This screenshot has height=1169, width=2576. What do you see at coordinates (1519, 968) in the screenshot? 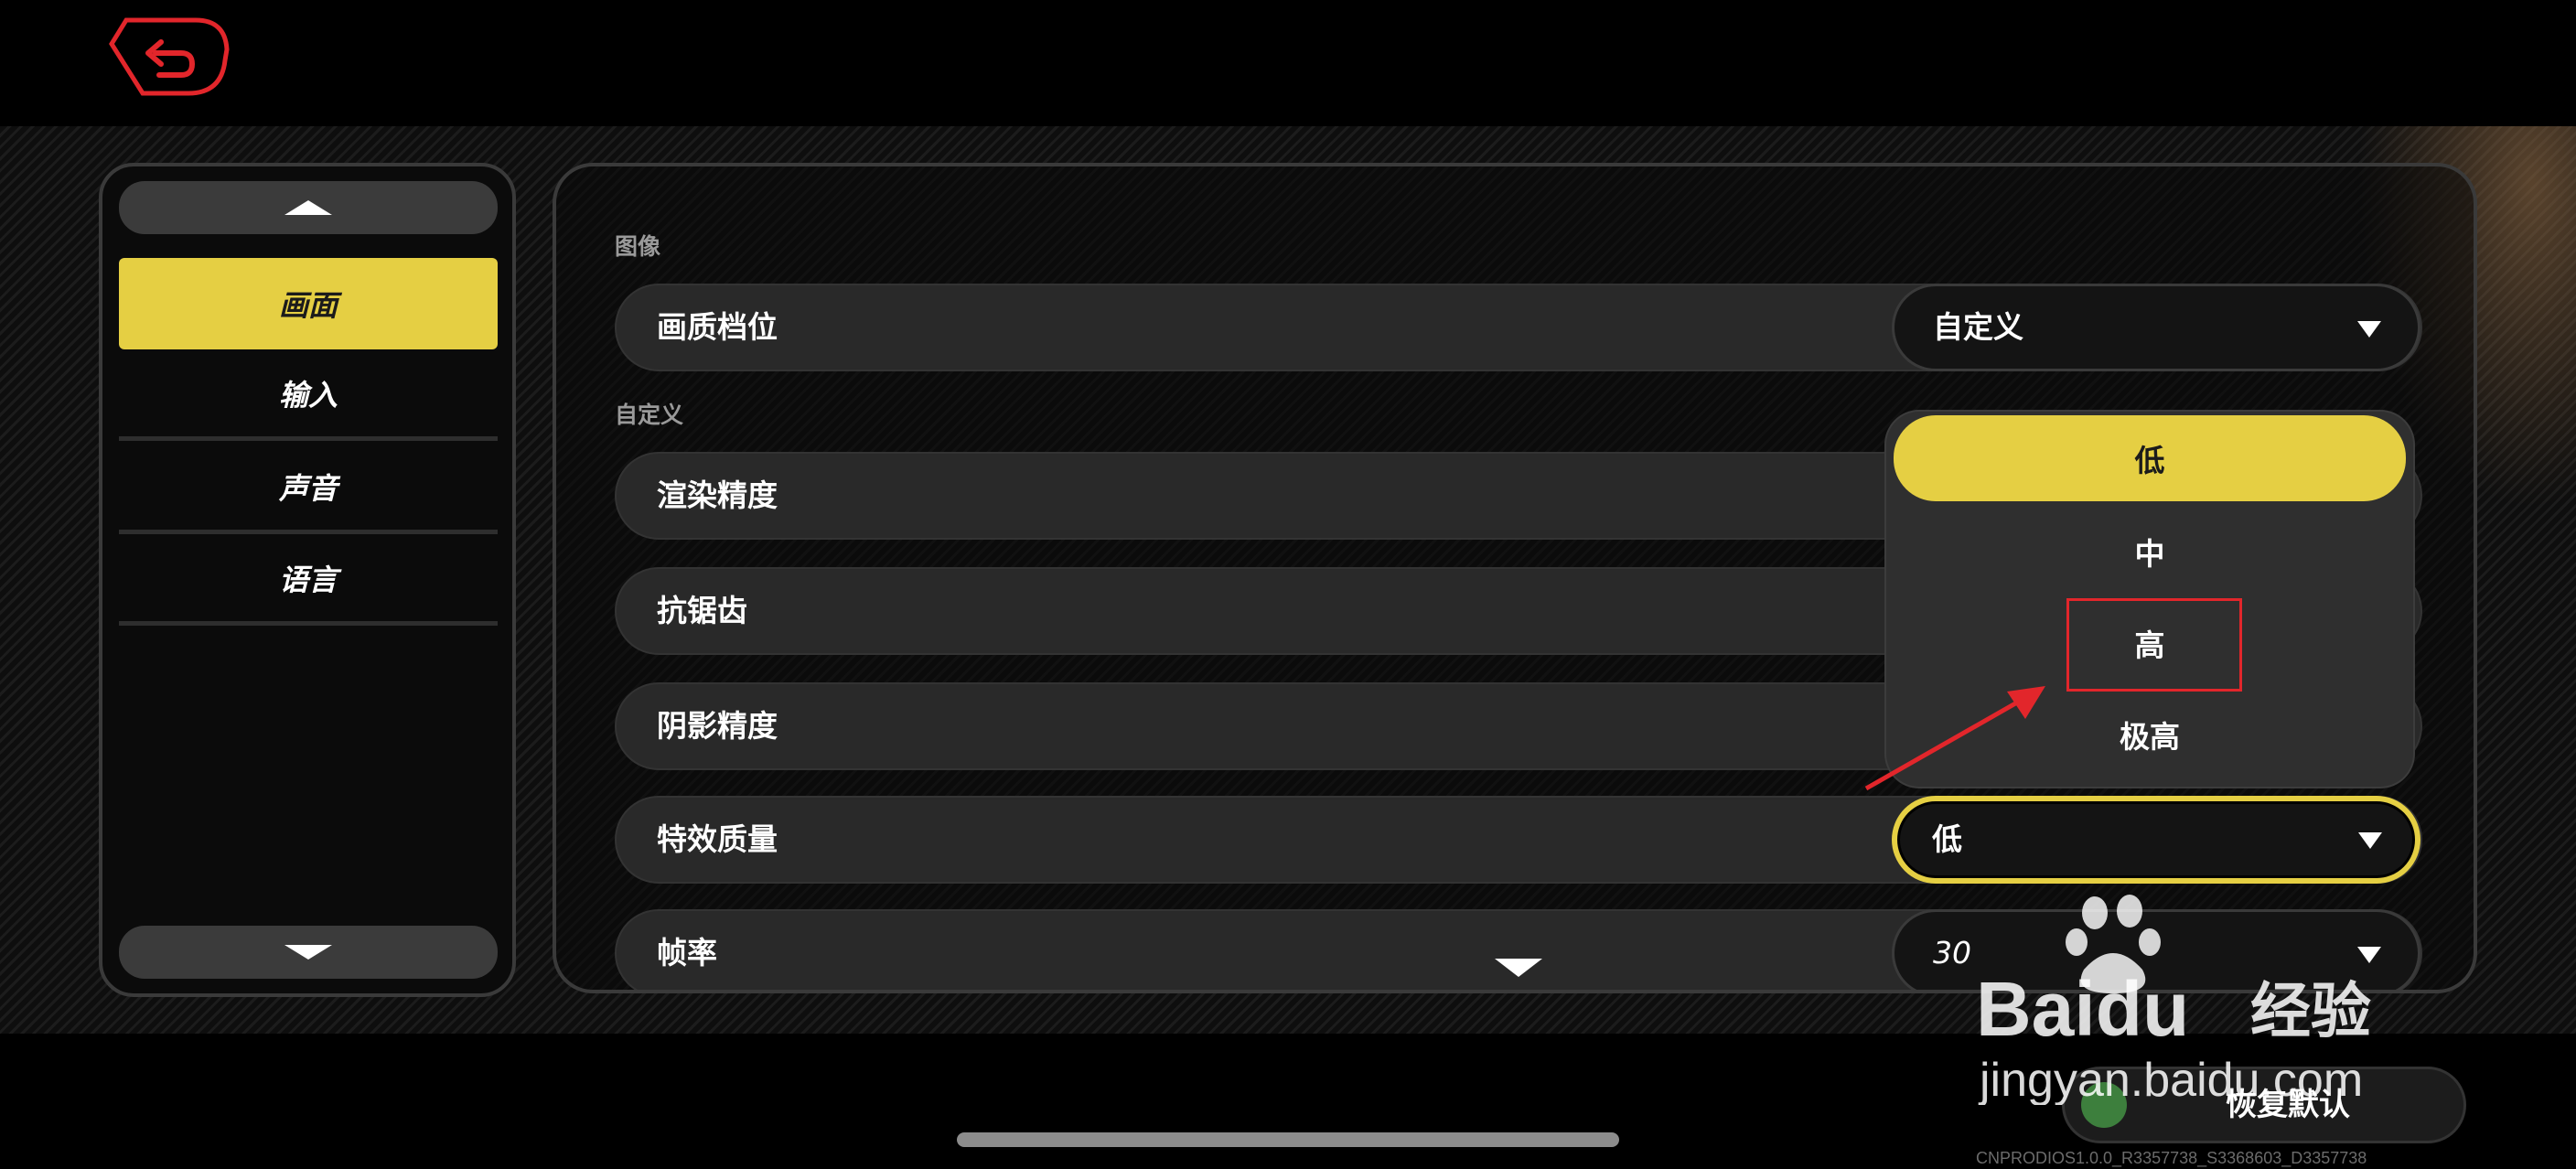
I see `scroll-more-icon` at bounding box center [1519, 968].